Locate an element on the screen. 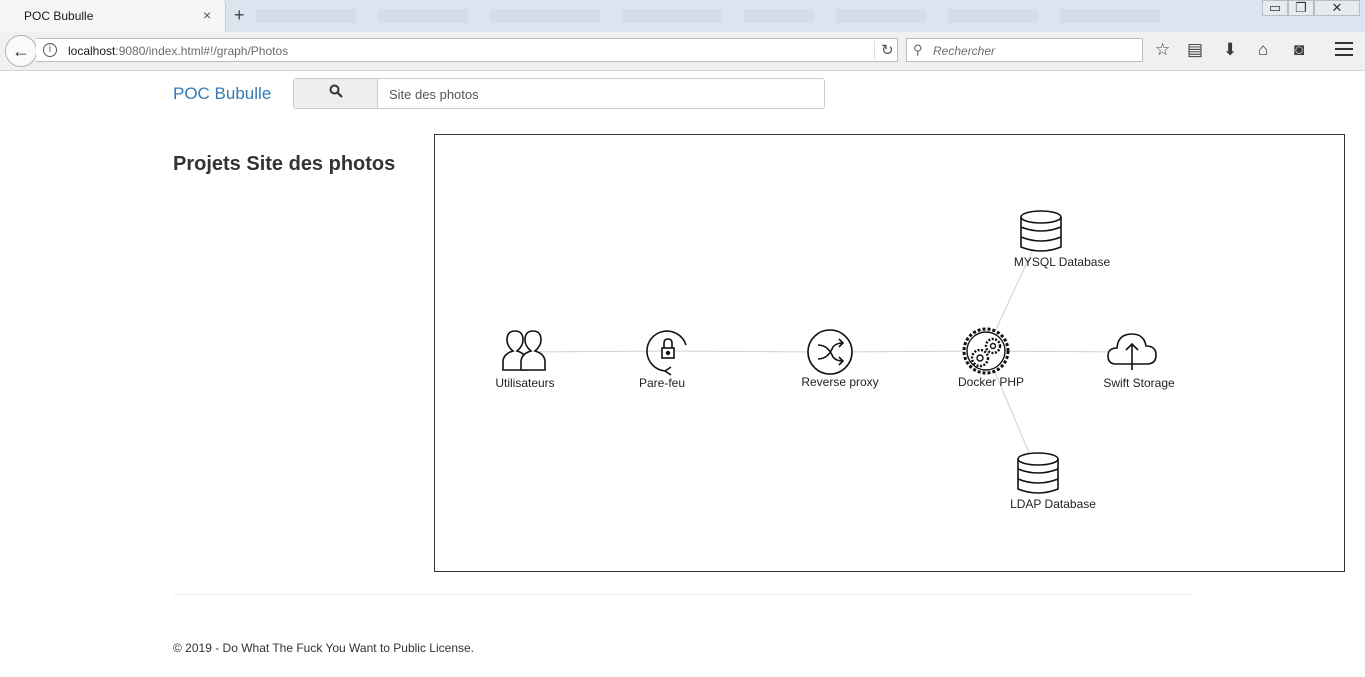 This screenshot has height=677, width=1365. close-window-button: ✕ is located at coordinates (1337, 8).